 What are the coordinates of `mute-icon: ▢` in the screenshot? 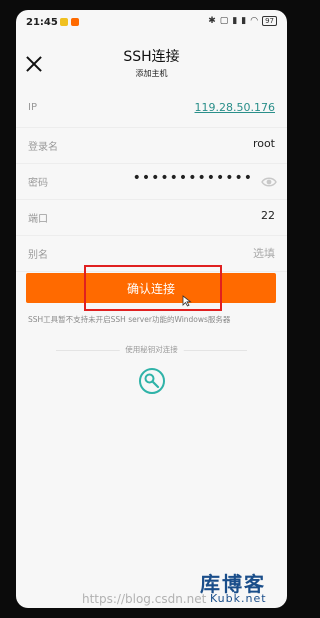 It's located at (224, 21).